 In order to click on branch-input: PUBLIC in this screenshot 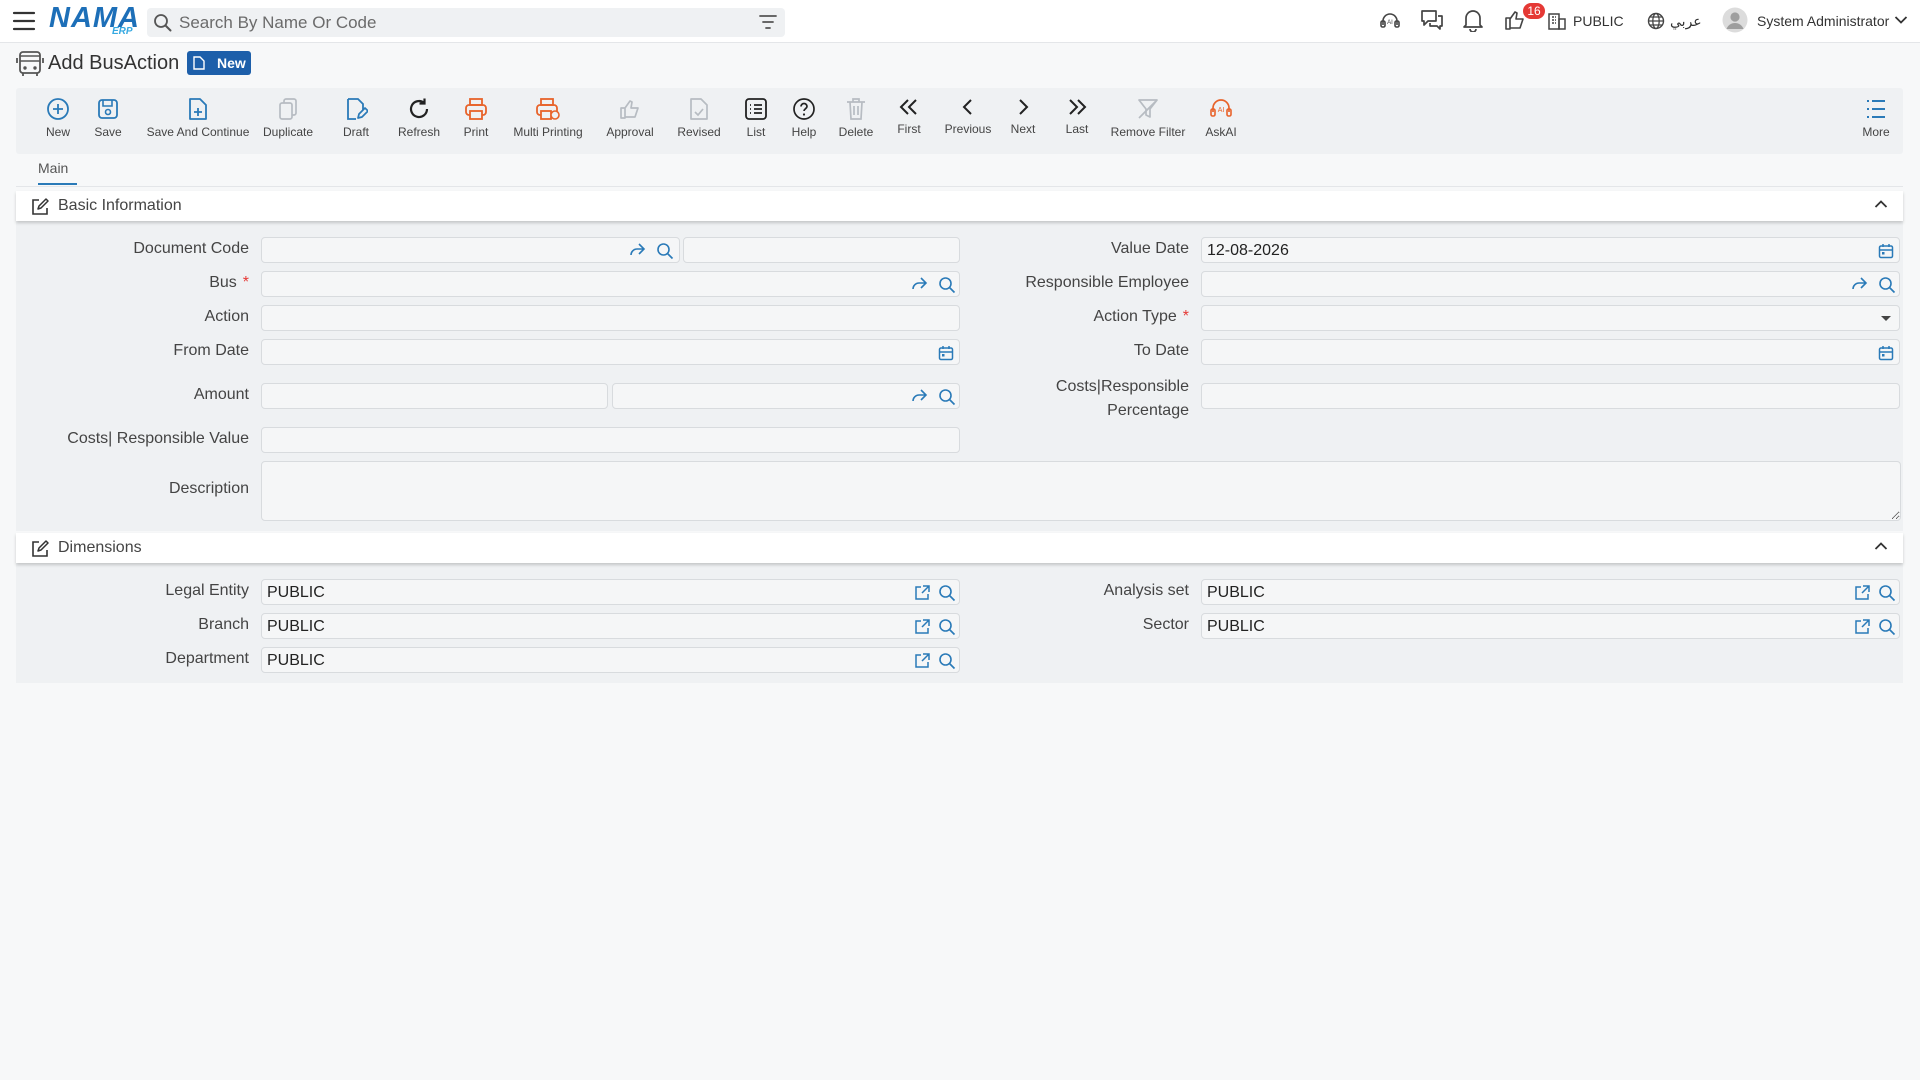, I will do `click(610, 626)`.